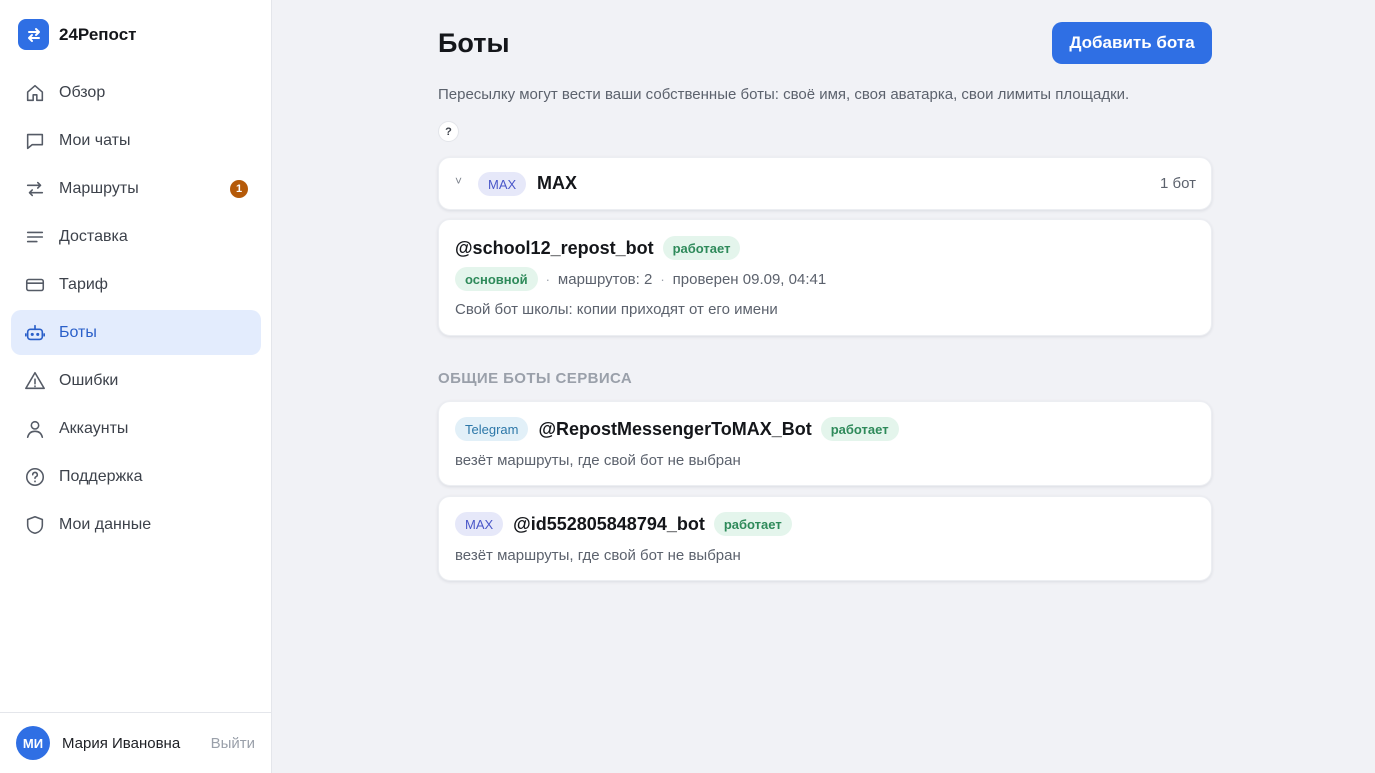  Describe the element at coordinates (78, 332) in the screenshot. I see `sidebar-item-label: Боты` at that location.